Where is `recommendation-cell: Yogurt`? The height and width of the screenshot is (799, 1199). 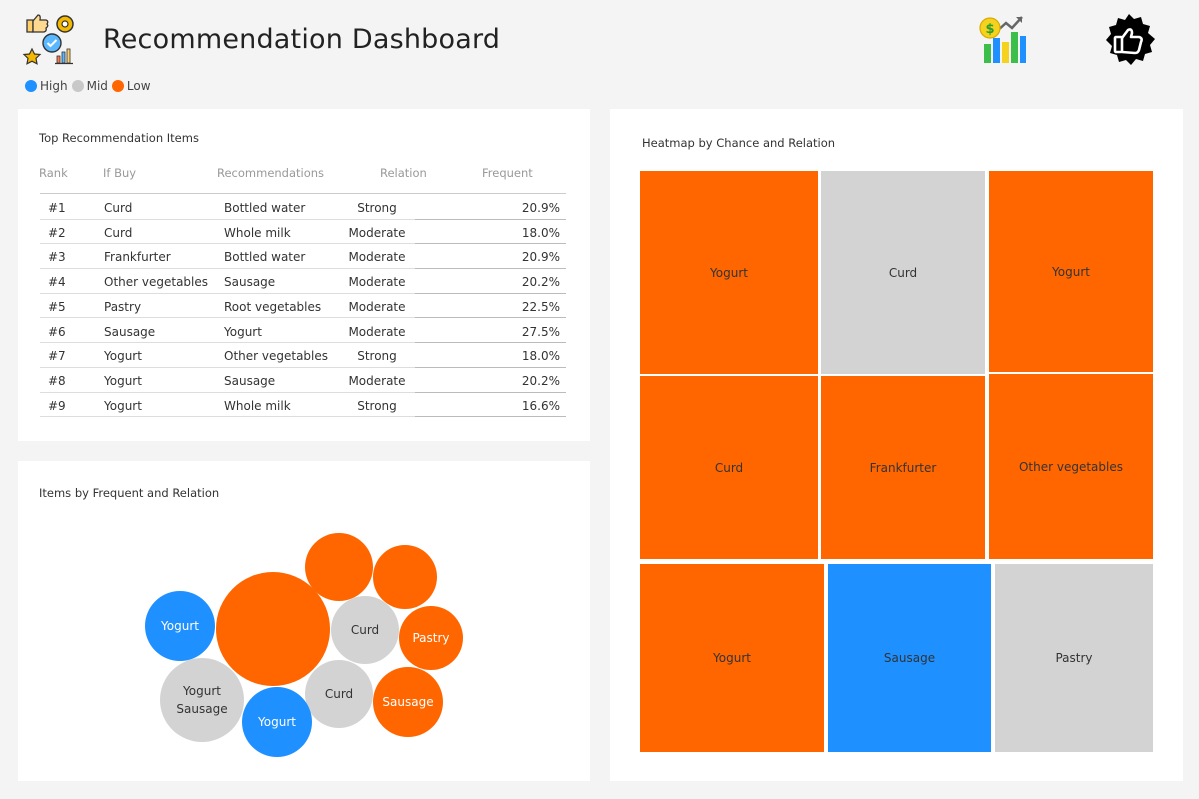 recommendation-cell: Yogurt is located at coordinates (243, 331).